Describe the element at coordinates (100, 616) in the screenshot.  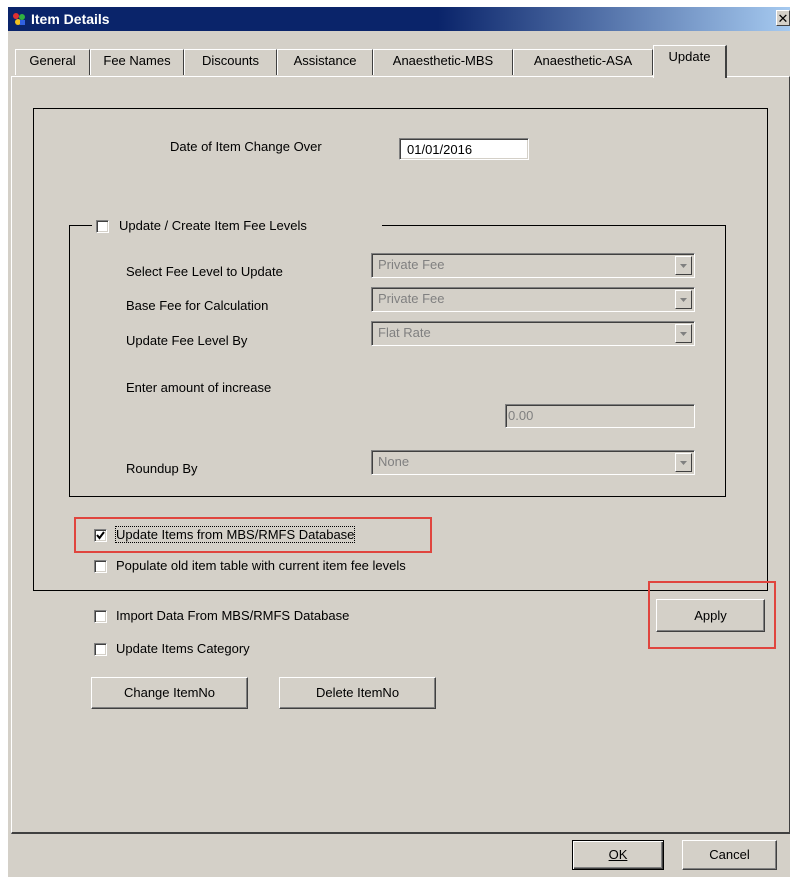
I see `import-data-checkbox` at that location.